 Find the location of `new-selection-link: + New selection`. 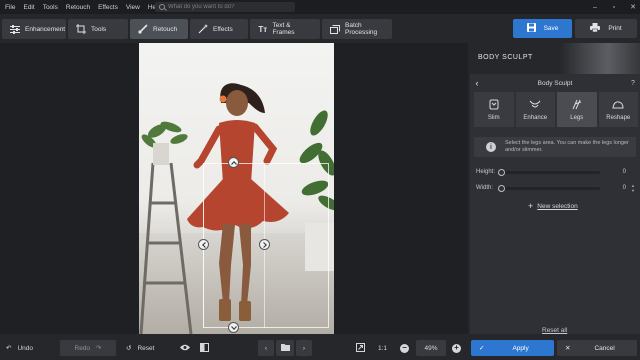

new-selection-link: + New selection is located at coordinates (553, 206).